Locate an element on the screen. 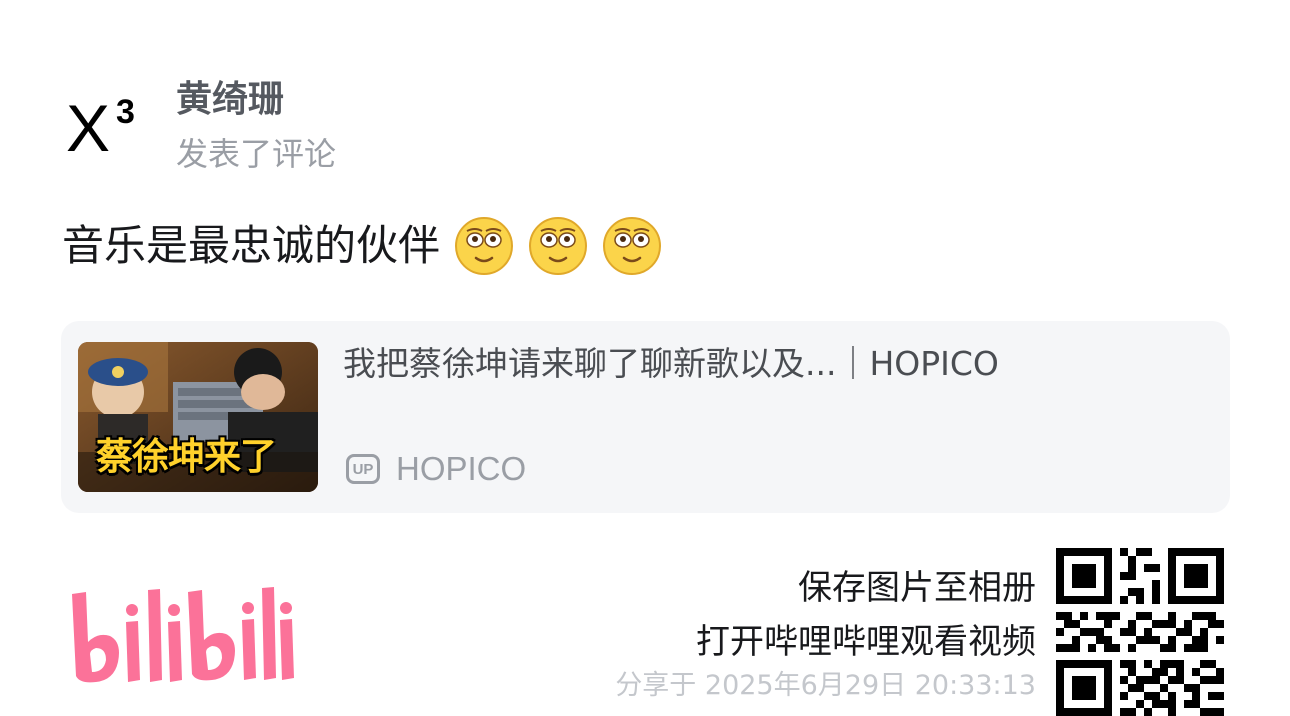  video-thumbnail: 蔡徐坤来了 is located at coordinates (198, 417).